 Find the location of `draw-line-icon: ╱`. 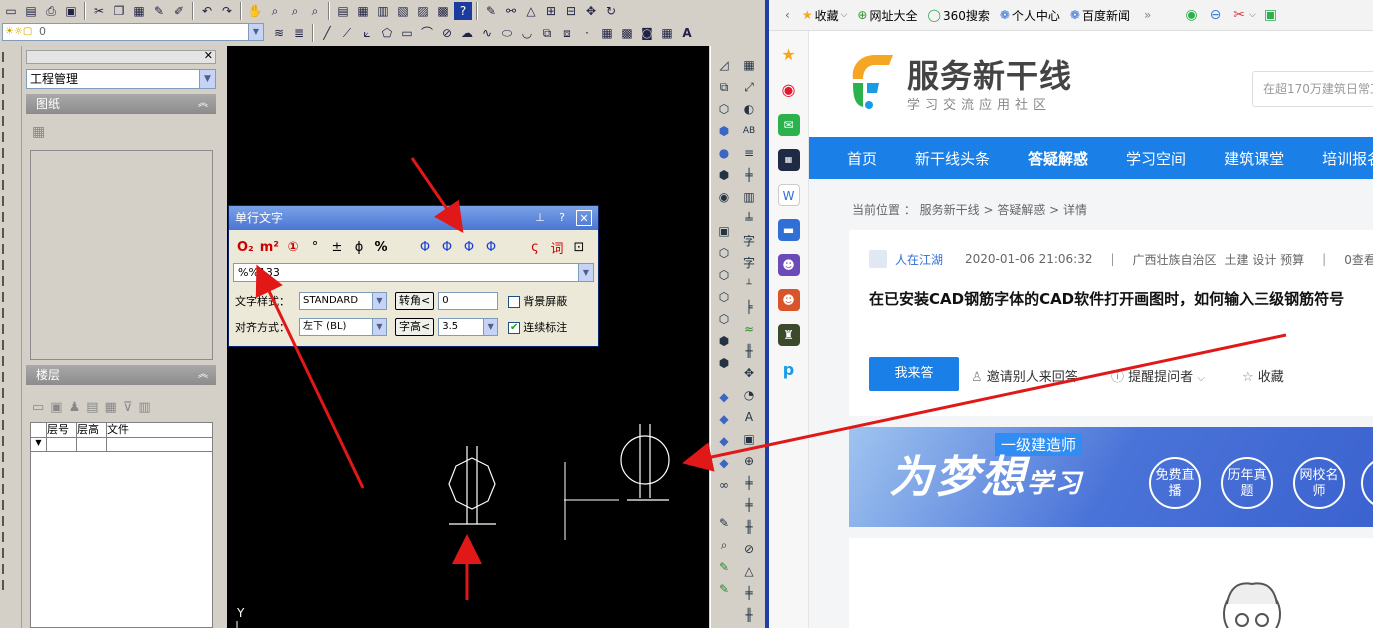

draw-line-icon: ╱ is located at coordinates (327, 33).